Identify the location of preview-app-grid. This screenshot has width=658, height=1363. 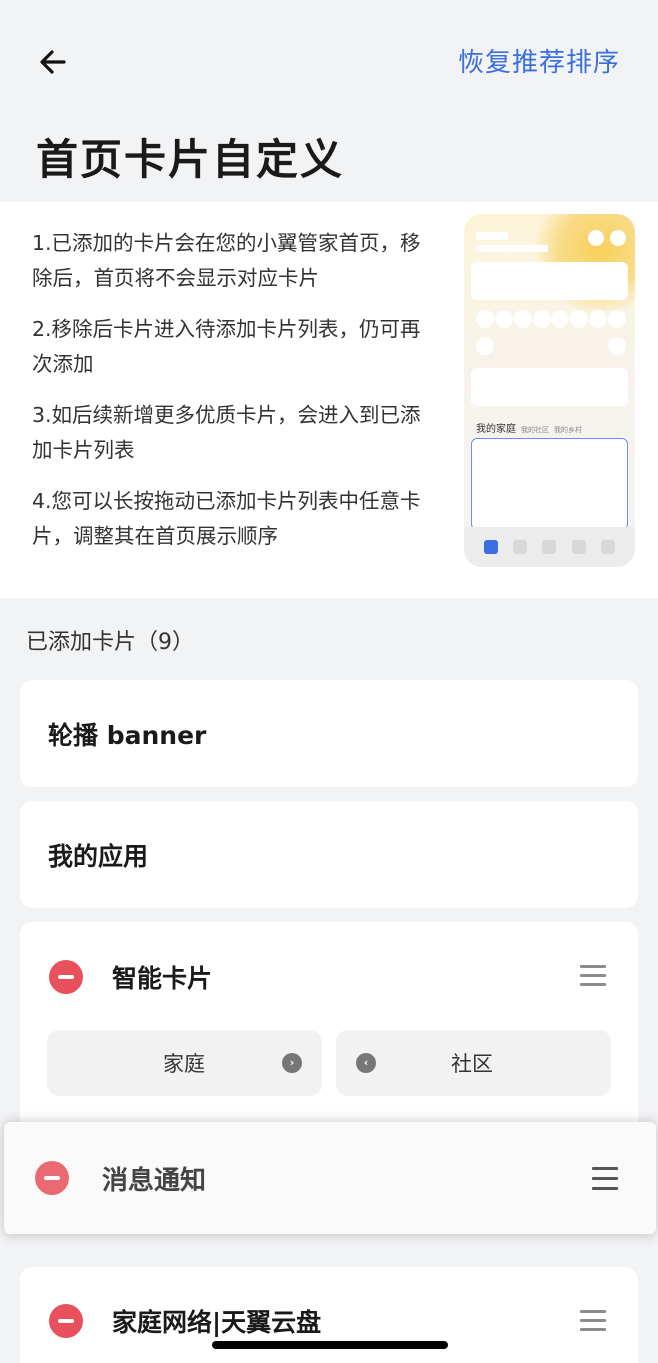
(551, 332).